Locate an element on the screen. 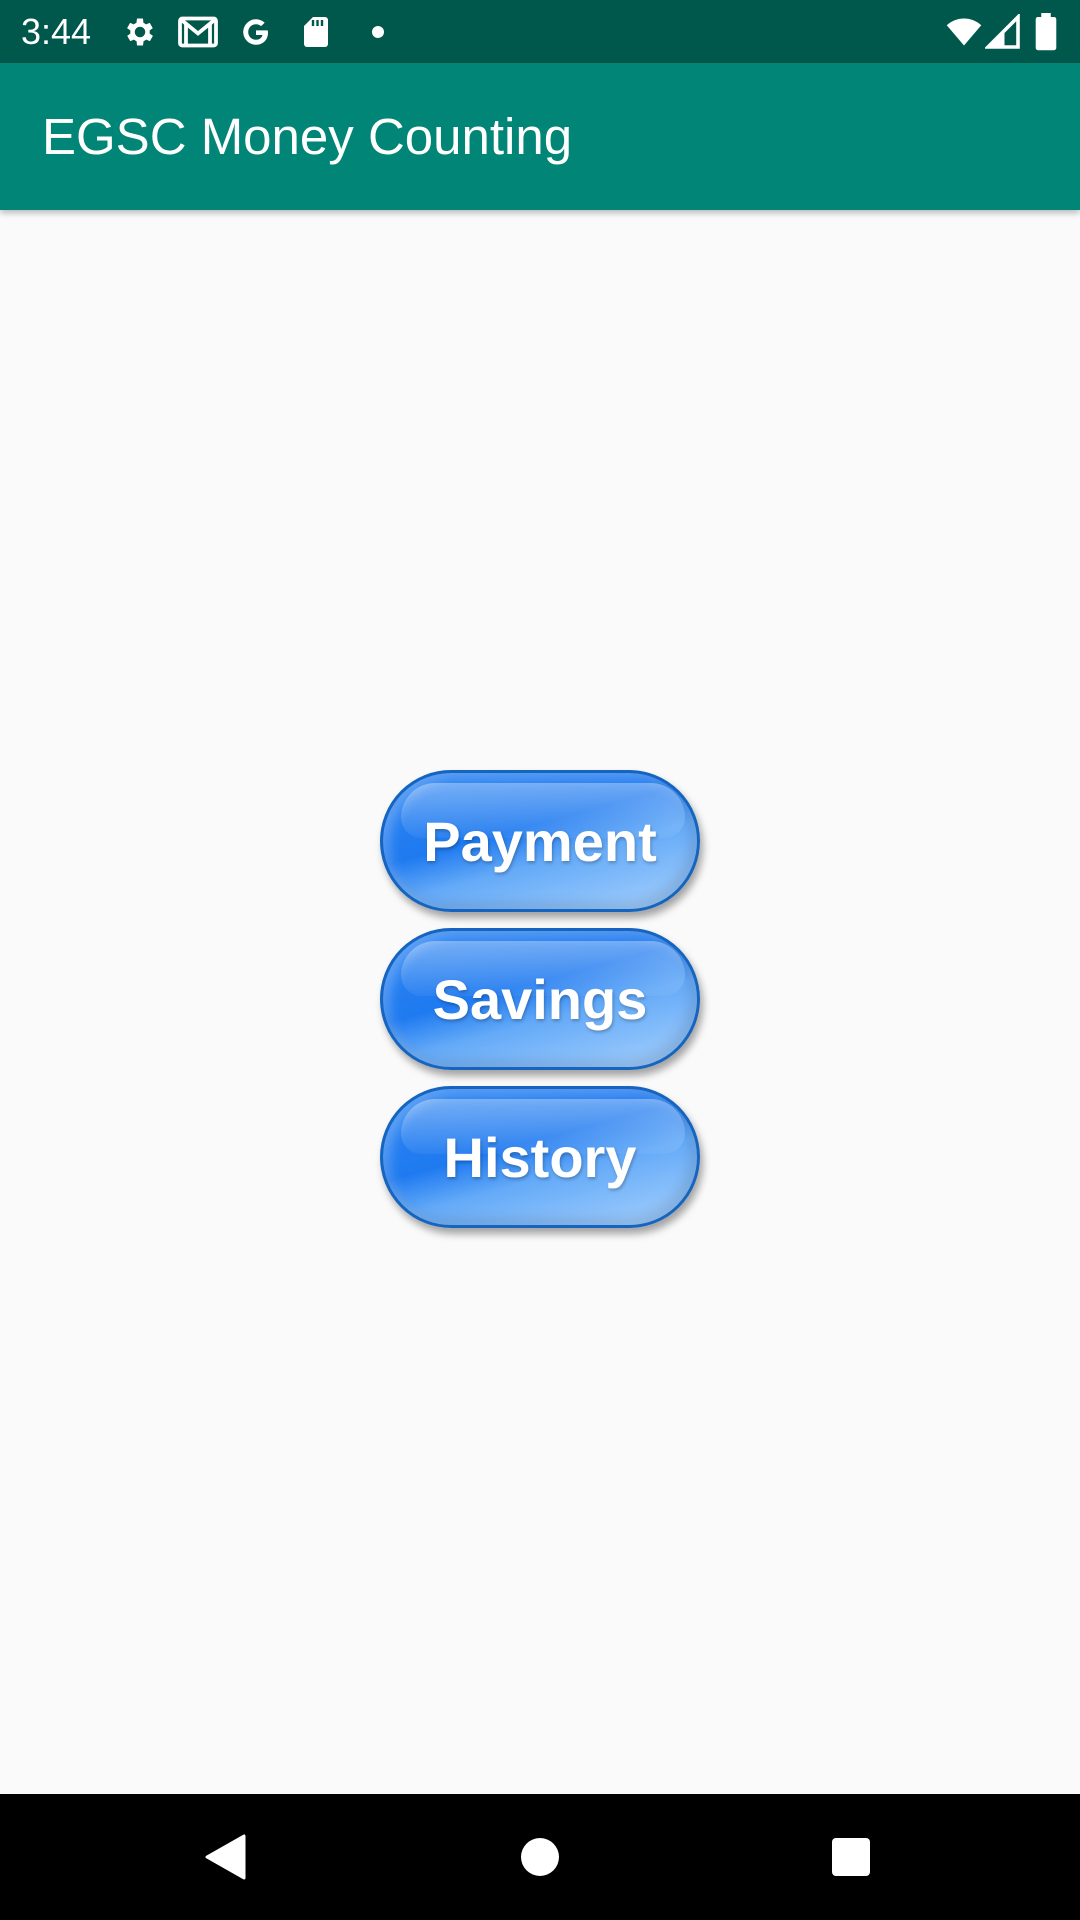 This screenshot has width=1080, height=1920. status-time: 3:44 is located at coordinates (56, 31).